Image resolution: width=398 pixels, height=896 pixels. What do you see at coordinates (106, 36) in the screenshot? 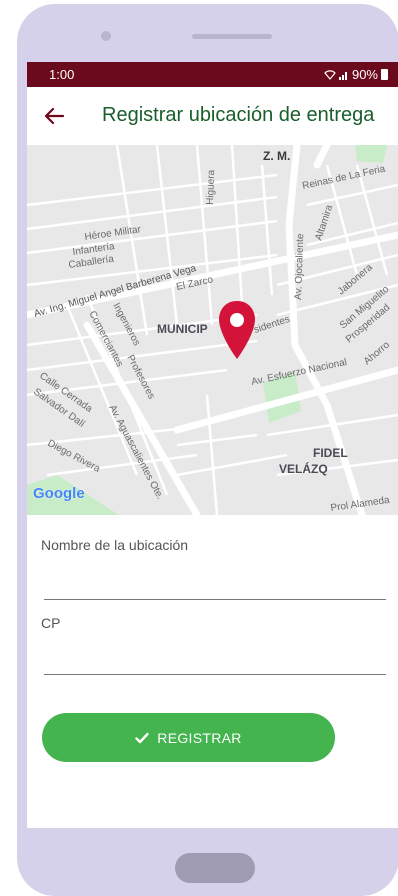
I see `camera` at bounding box center [106, 36].